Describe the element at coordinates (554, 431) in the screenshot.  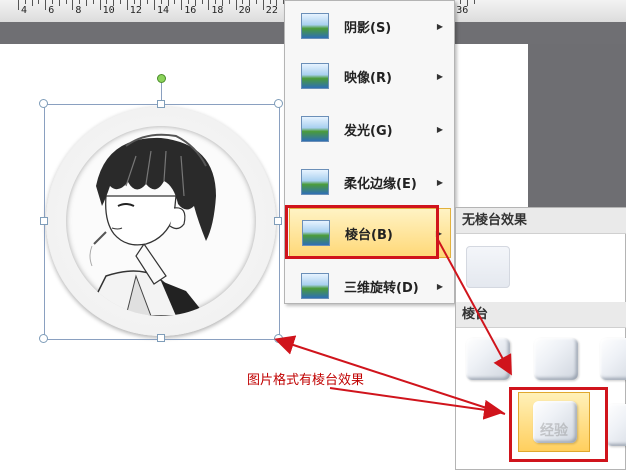
I see `watermark: 经验` at that location.